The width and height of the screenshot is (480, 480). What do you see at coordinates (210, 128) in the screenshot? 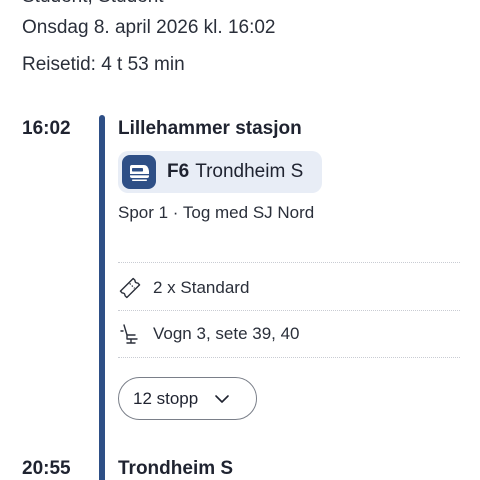
I see `departure-station: Lillehammer stasjon` at bounding box center [210, 128].